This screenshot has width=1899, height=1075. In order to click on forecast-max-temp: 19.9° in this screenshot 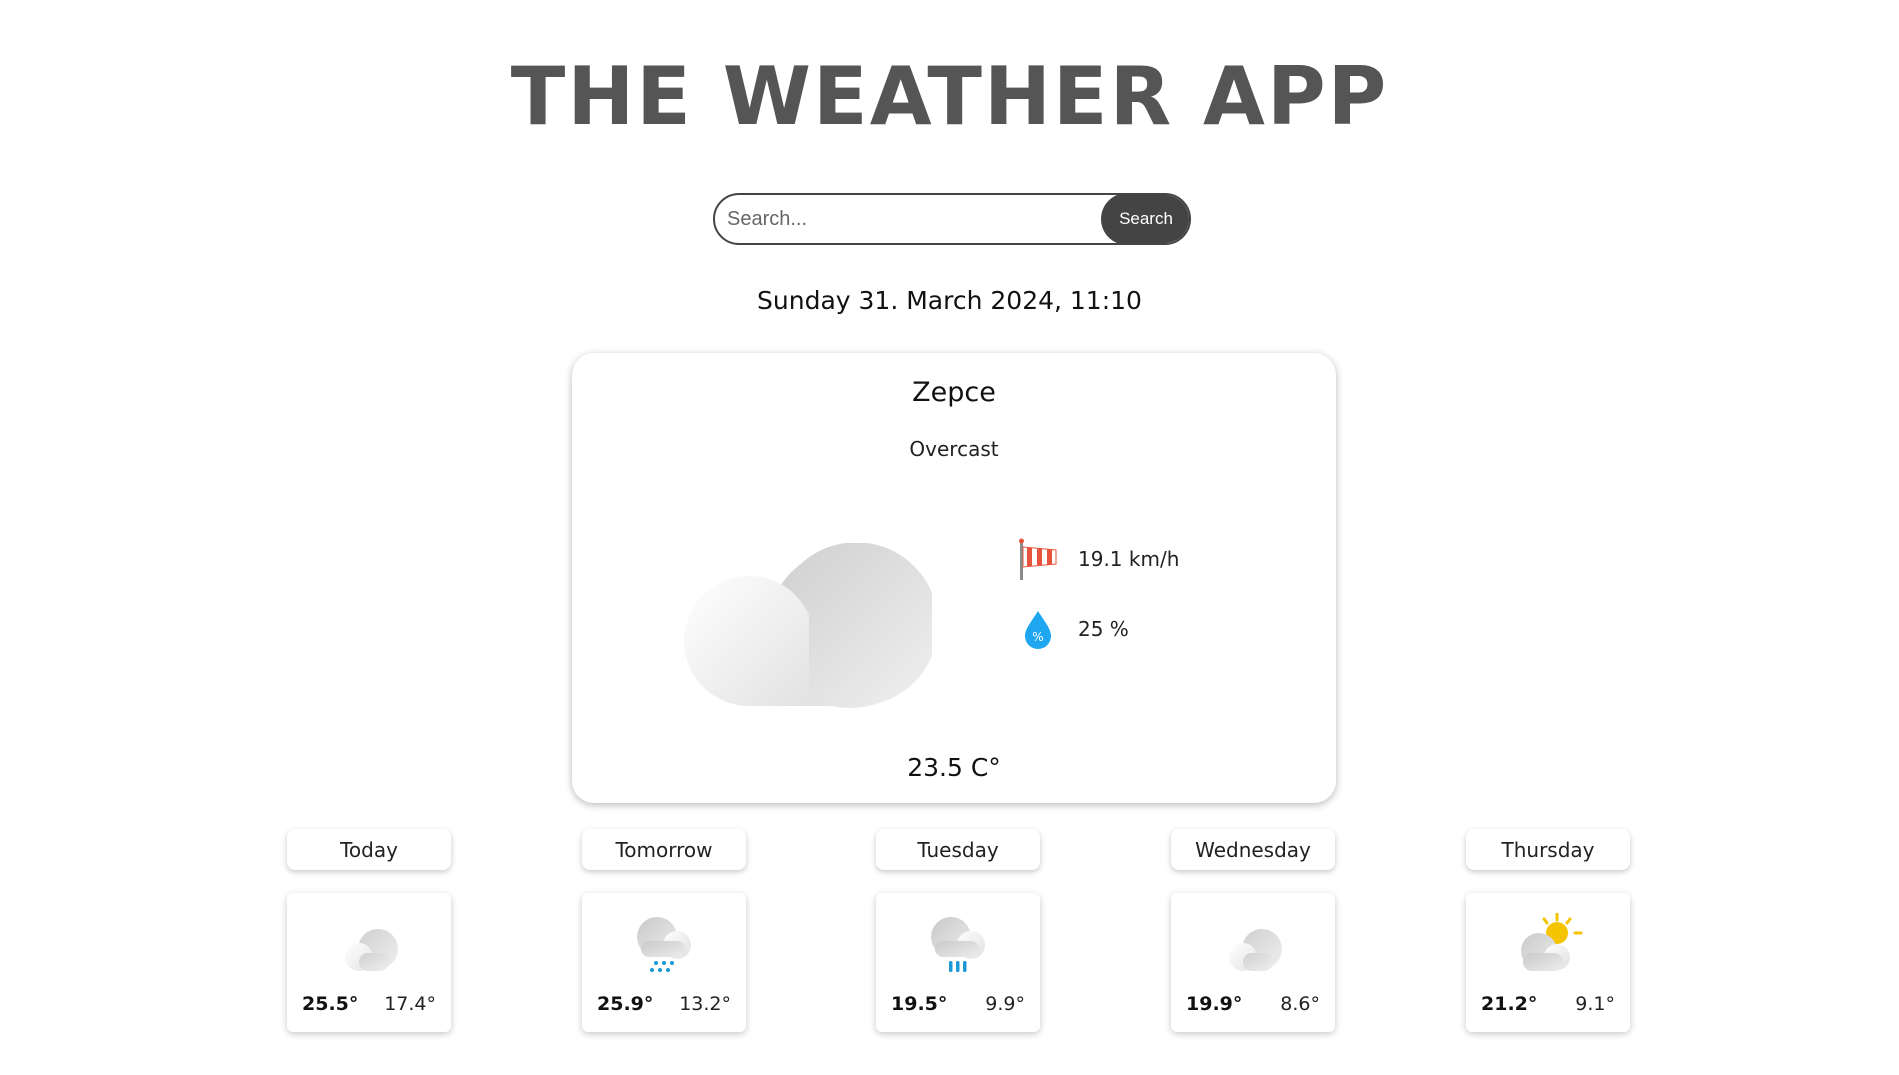, I will do `click(1214, 1004)`.